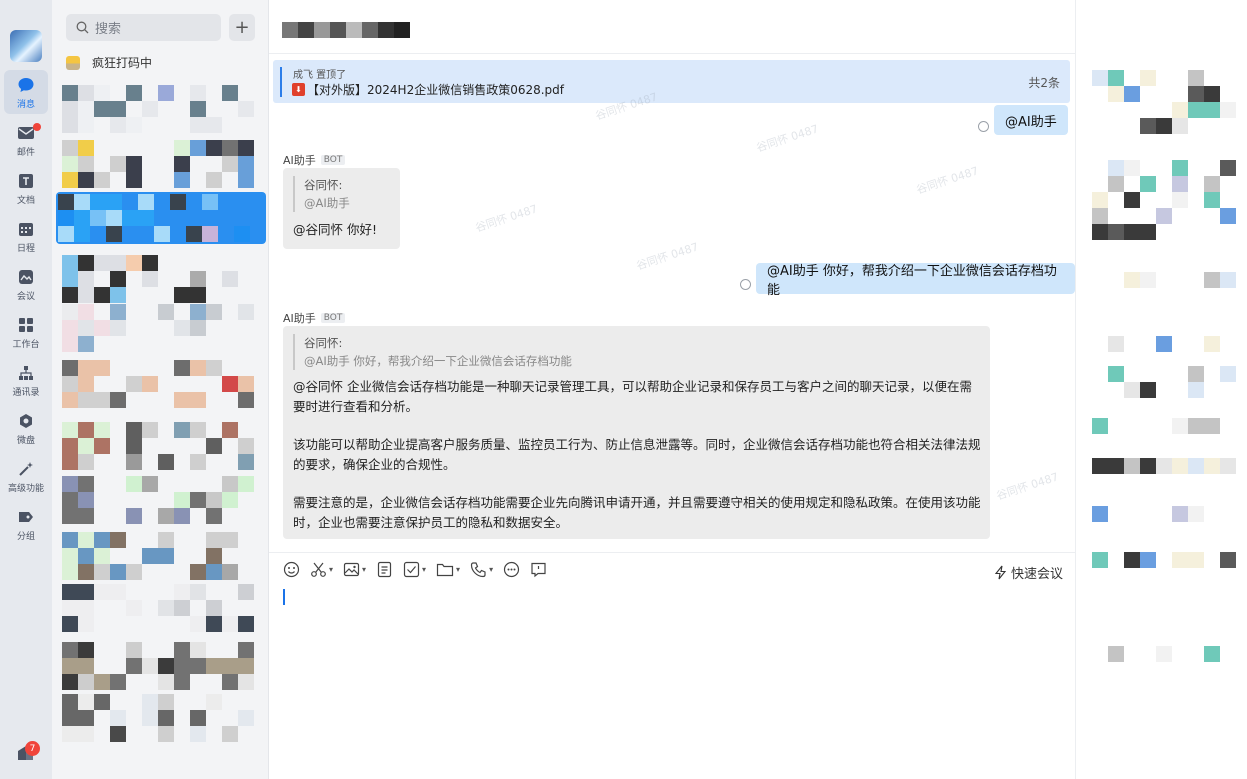 The width and height of the screenshot is (1247, 779). Describe the element at coordinates (671, 81) in the screenshot. I see `pinned-message-bar: 成飞 置顶了 ⬇ 【对外版】2024H2企业微信销售政策0628.pdf 共2条` at that location.